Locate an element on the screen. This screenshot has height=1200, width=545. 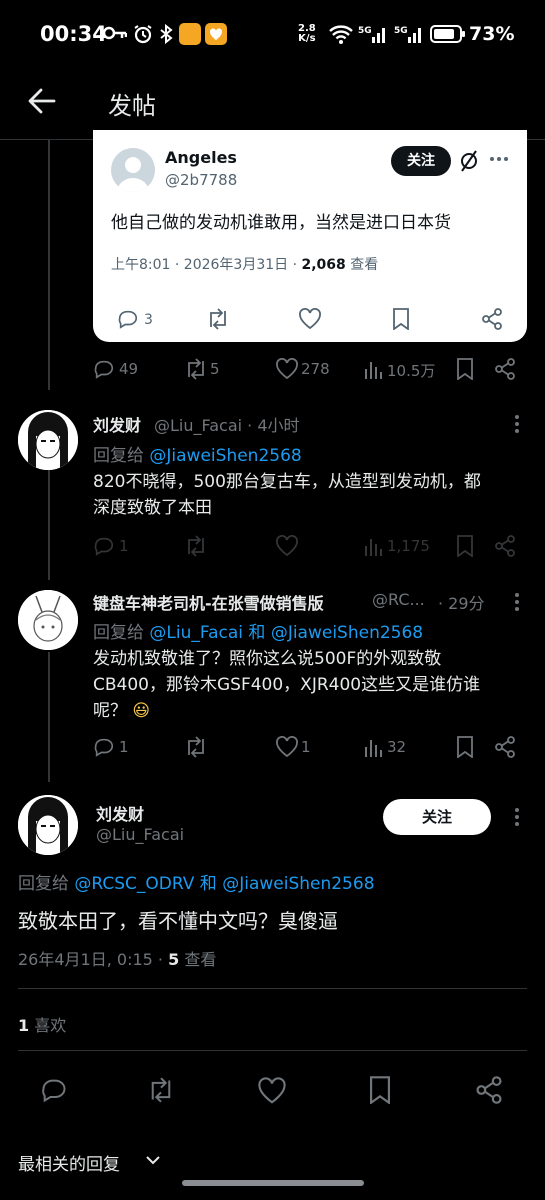
grok-icon is located at coordinates (469, 161).